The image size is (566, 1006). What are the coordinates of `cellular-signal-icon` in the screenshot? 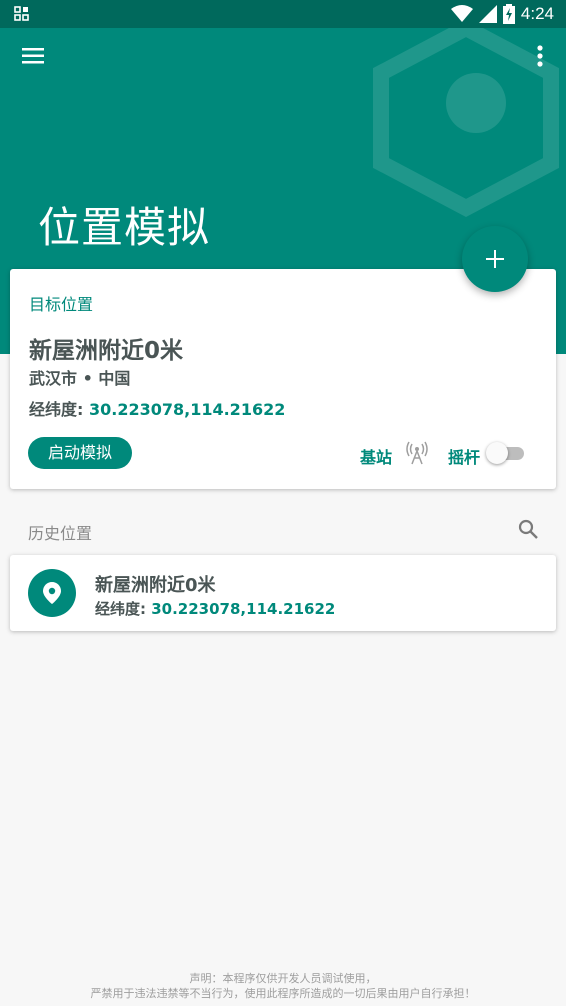 It's located at (487, 14).